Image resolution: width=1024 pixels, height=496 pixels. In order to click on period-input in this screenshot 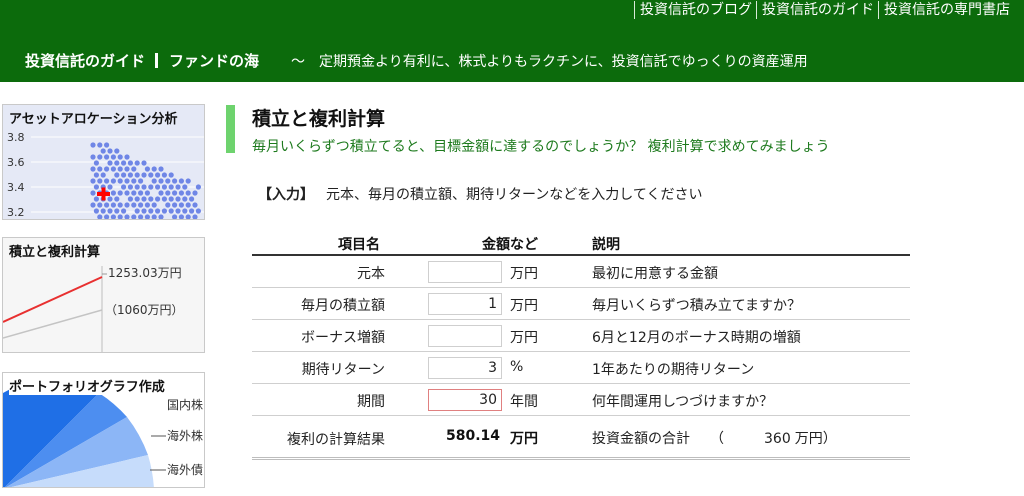, I will do `click(465, 400)`.